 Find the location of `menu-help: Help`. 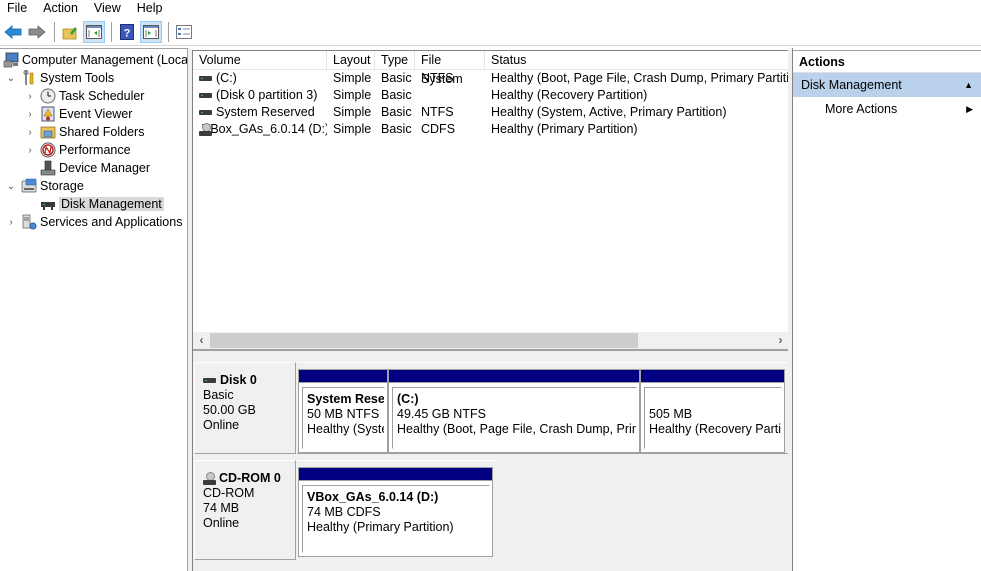

menu-help: Help is located at coordinates (150, 9).